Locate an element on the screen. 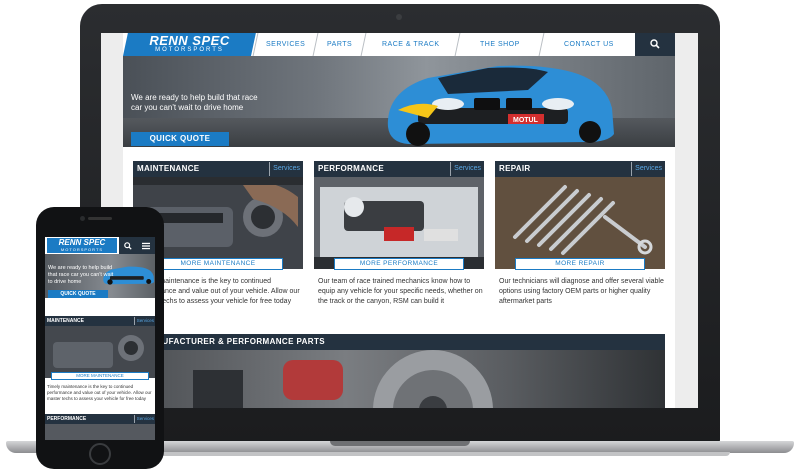  more-repair-button: MORE REPAIR is located at coordinates (580, 264).